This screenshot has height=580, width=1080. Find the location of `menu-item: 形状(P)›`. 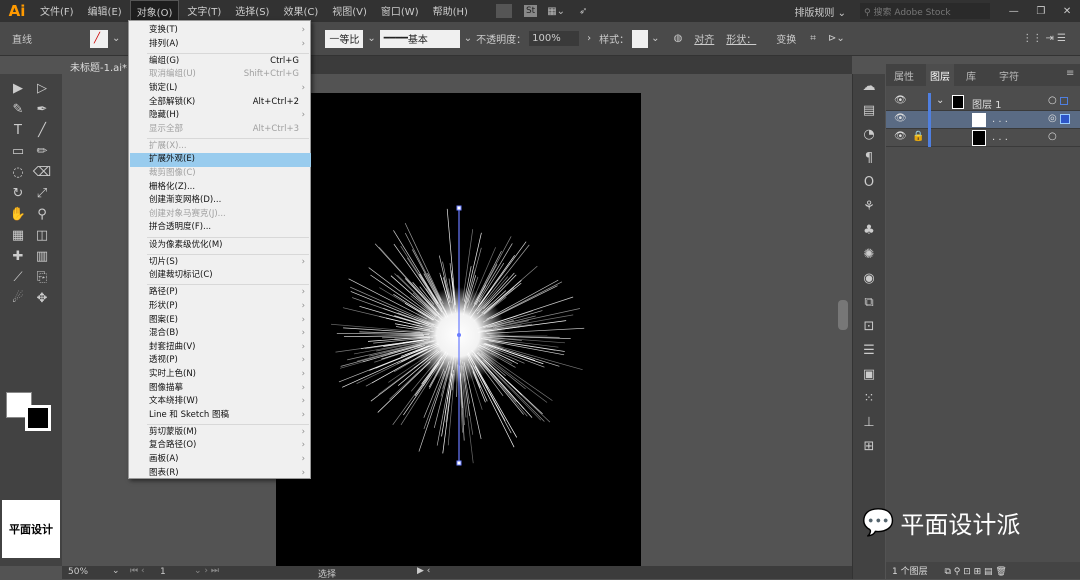

menu-item: 形状(P)› is located at coordinates (220, 307).